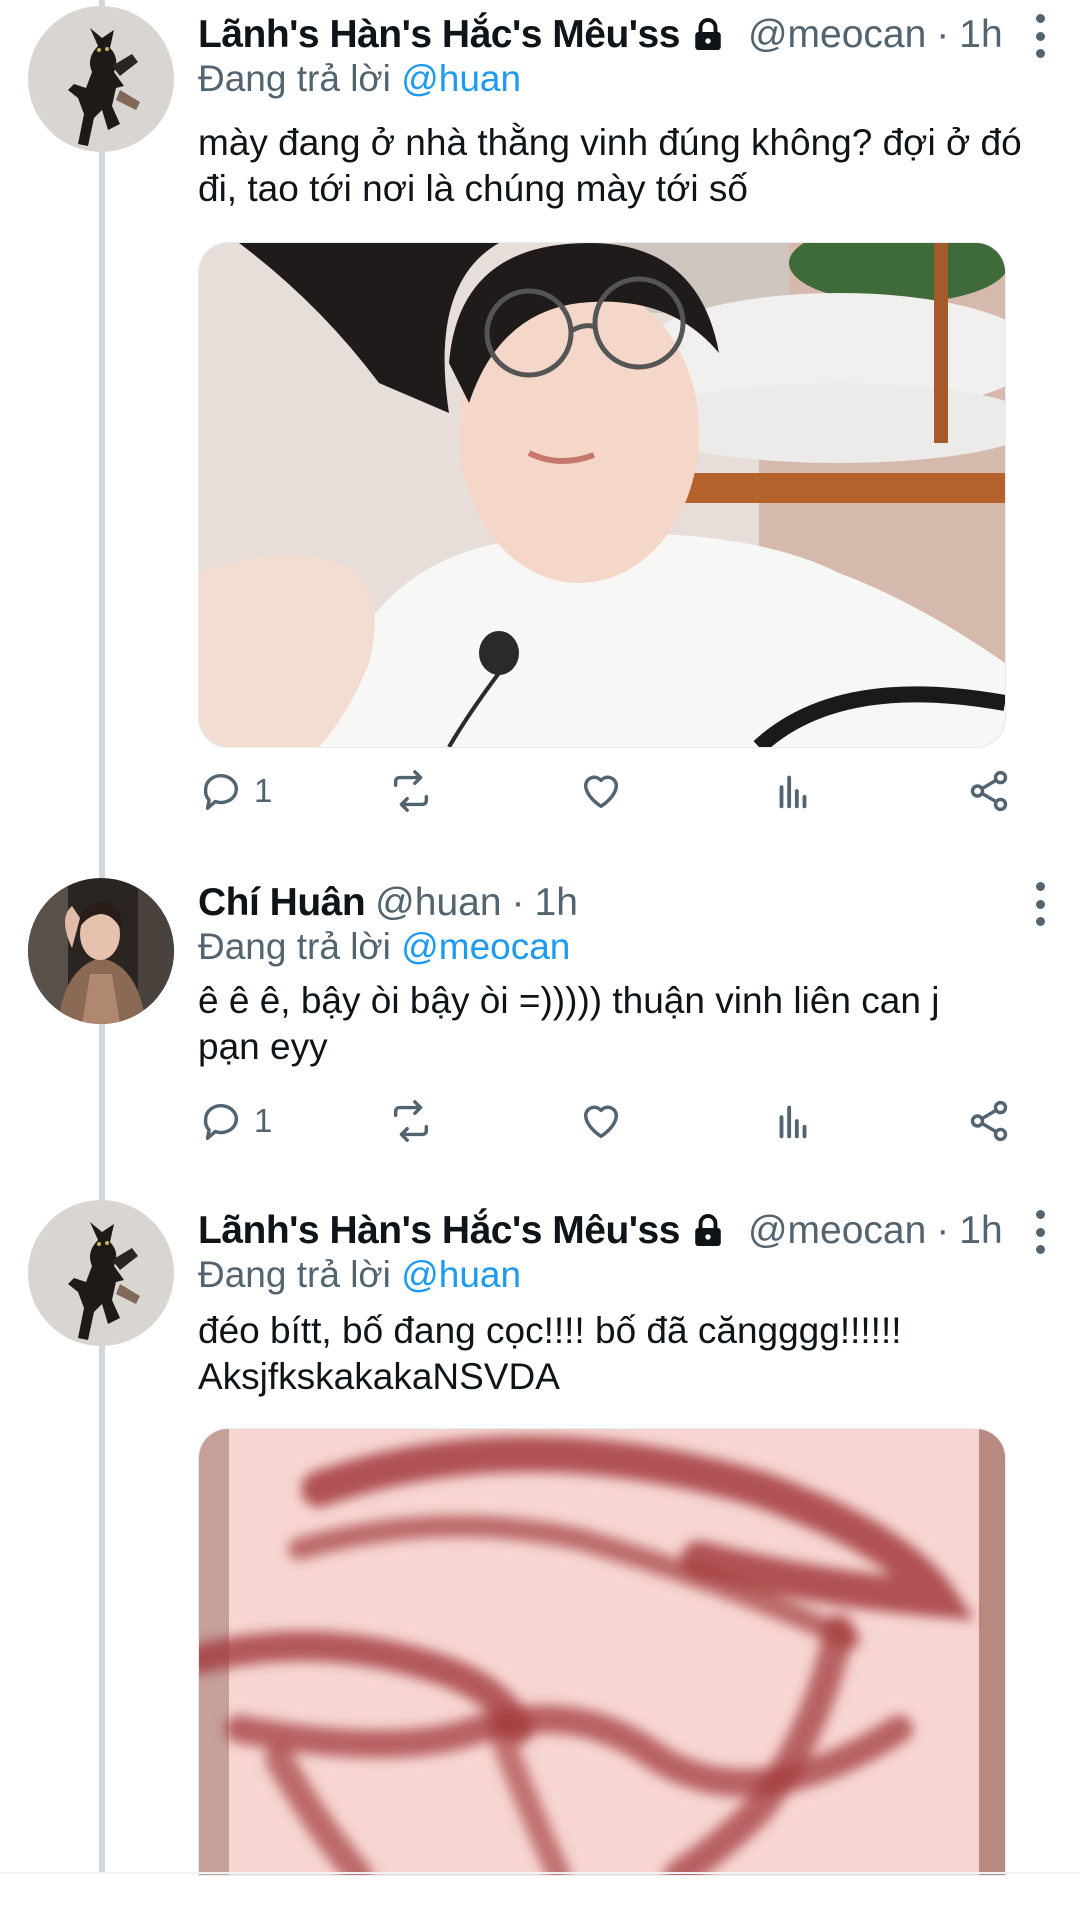 The width and height of the screenshot is (1080, 1905). Describe the element at coordinates (609, 903) in the screenshot. I see `tweet-header: Chí Huân @huan · 1h` at that location.